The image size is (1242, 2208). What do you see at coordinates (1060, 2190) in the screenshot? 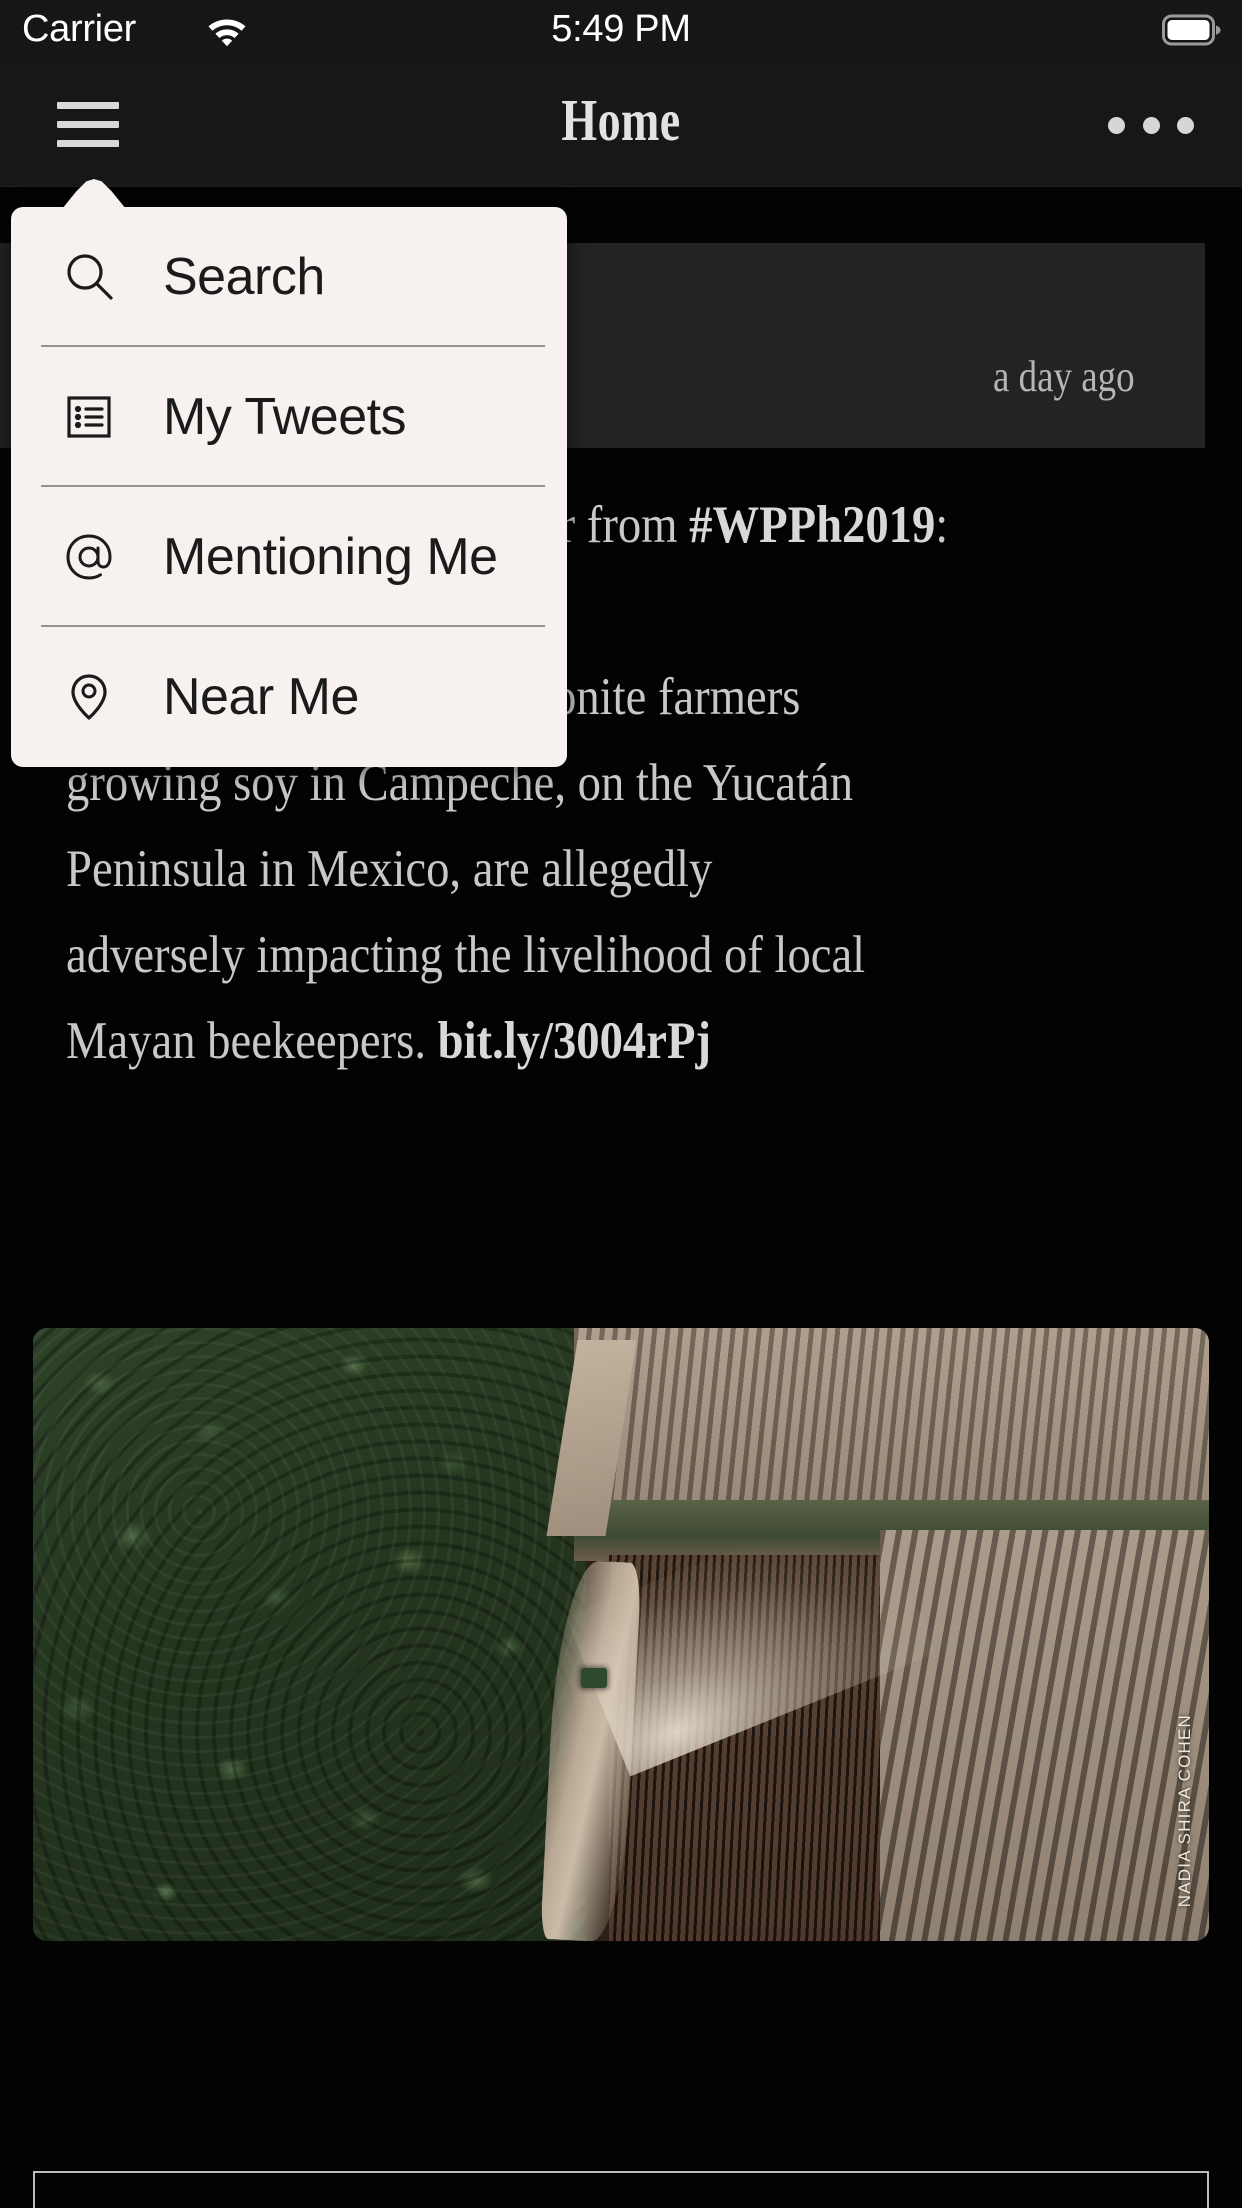
I see `share-button` at bounding box center [1060, 2190].